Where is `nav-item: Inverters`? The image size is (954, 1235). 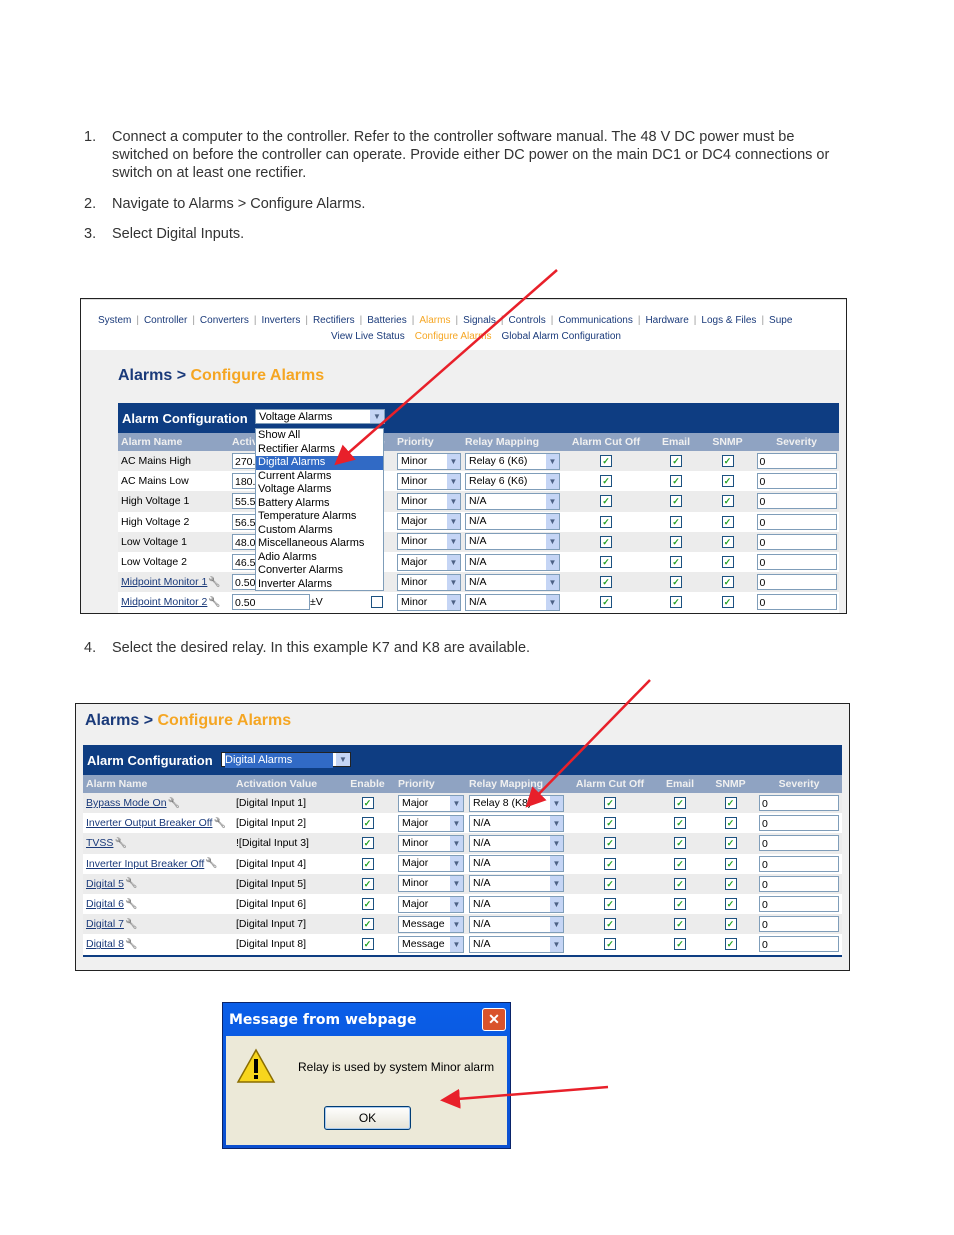
nav-item: Inverters is located at coordinates (280, 320).